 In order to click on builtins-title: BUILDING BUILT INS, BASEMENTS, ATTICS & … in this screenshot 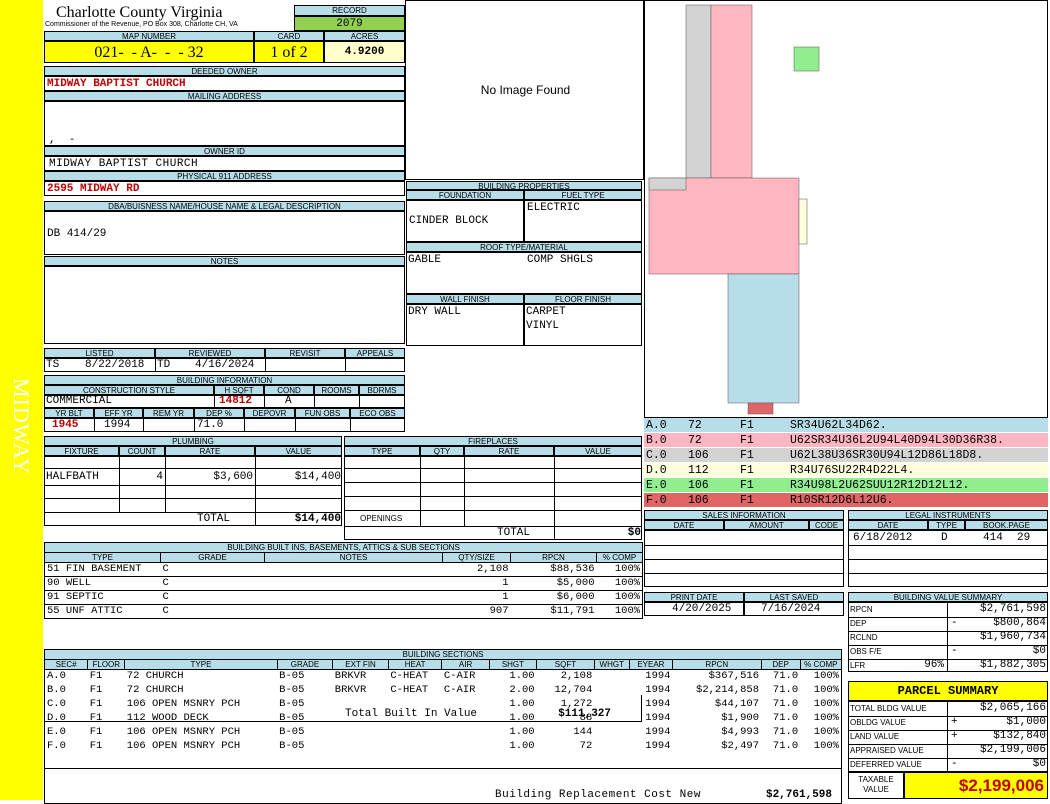, I will do `click(343, 547)`.